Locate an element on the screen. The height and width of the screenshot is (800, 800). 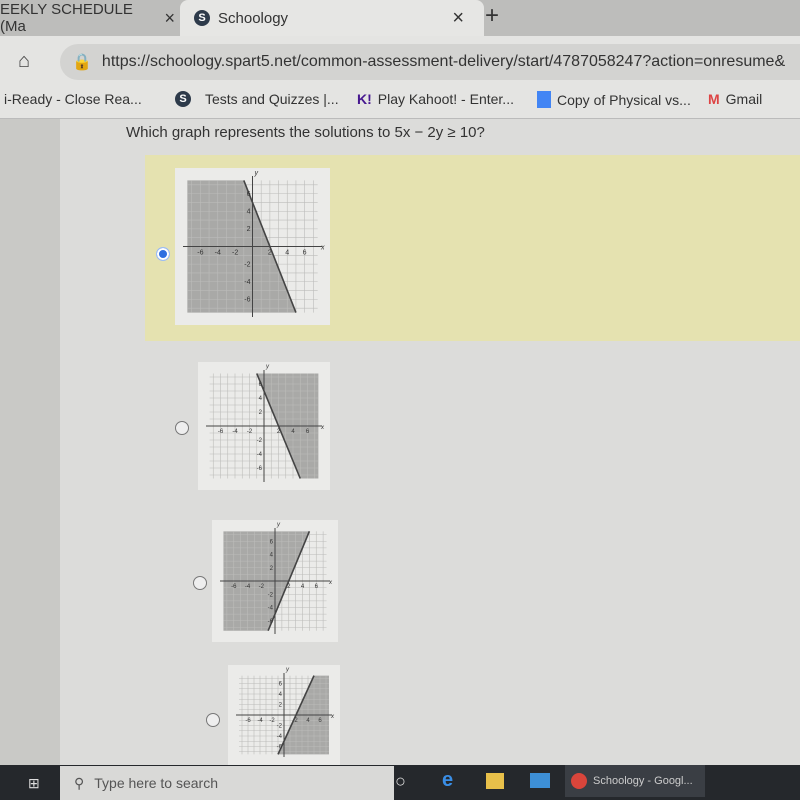
search-placeholder: Type here to search is located at coordinates (156, 783).